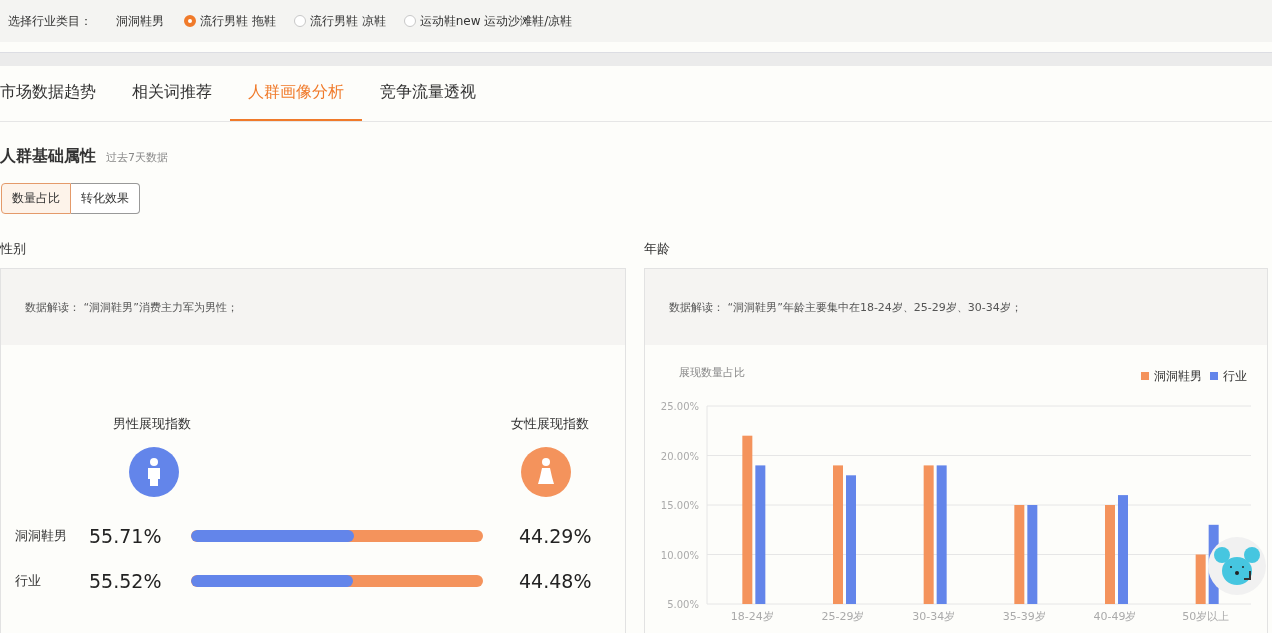 The height and width of the screenshot is (633, 1272). Describe the element at coordinates (679, 505) in the screenshot. I see `y-axis-label: 15.00%` at that location.